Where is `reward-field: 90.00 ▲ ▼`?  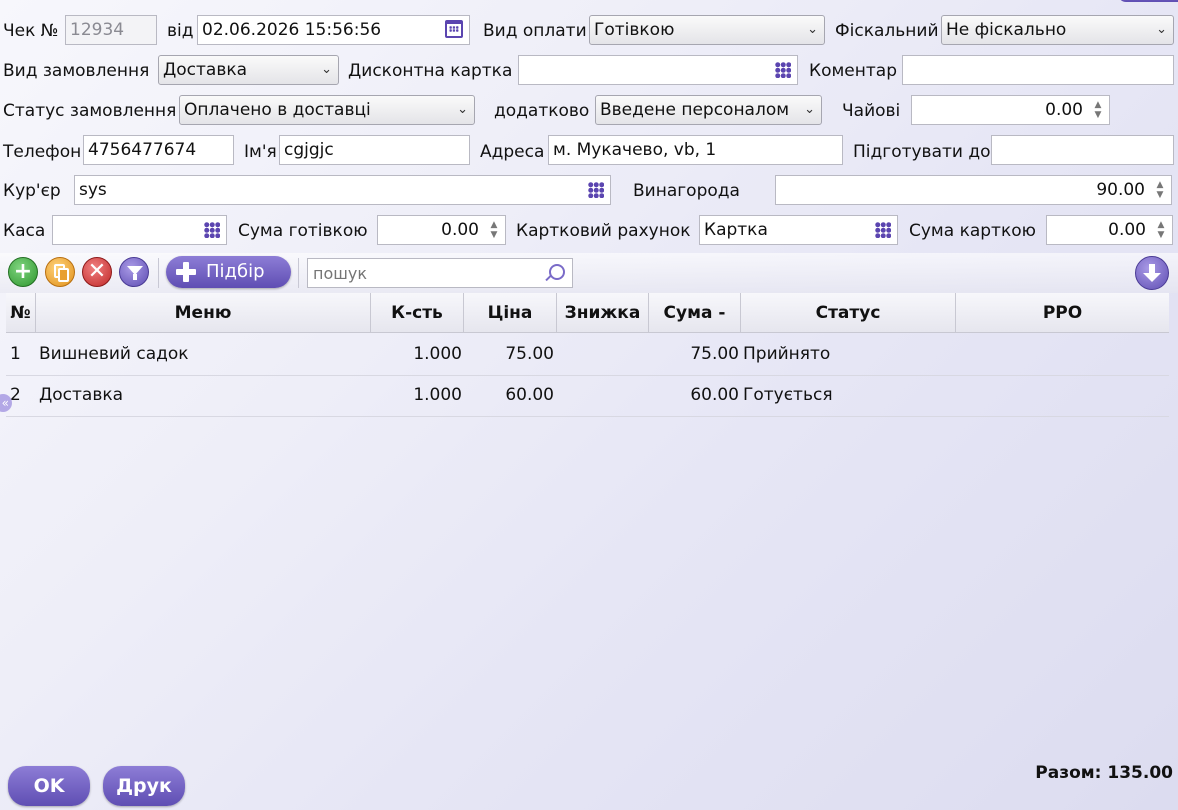
reward-field: 90.00 ▲ ▼ is located at coordinates (973, 190).